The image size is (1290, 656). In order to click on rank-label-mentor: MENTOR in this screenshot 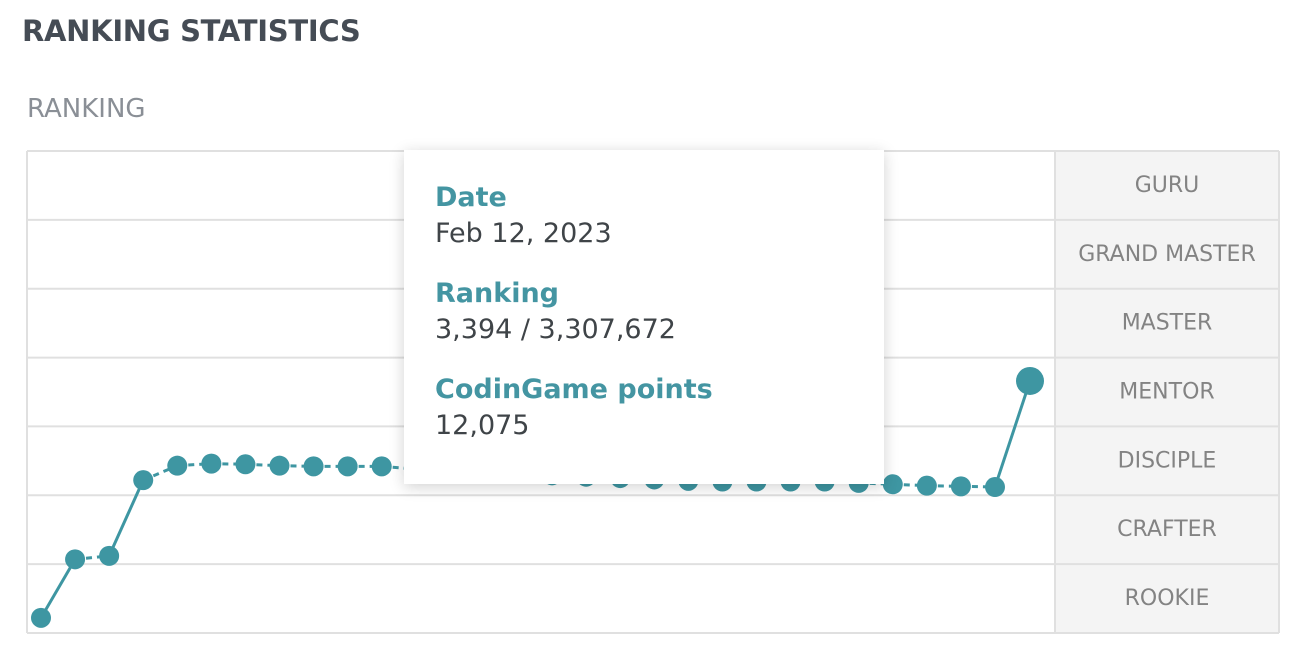, I will do `click(1166, 392)`.